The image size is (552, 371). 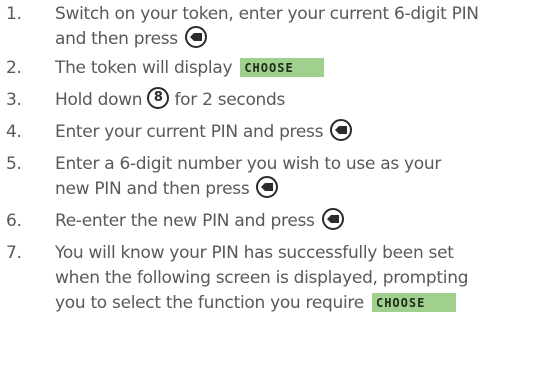 I want to click on step-text: Enter your current PIN and press, so click(x=303, y=132).